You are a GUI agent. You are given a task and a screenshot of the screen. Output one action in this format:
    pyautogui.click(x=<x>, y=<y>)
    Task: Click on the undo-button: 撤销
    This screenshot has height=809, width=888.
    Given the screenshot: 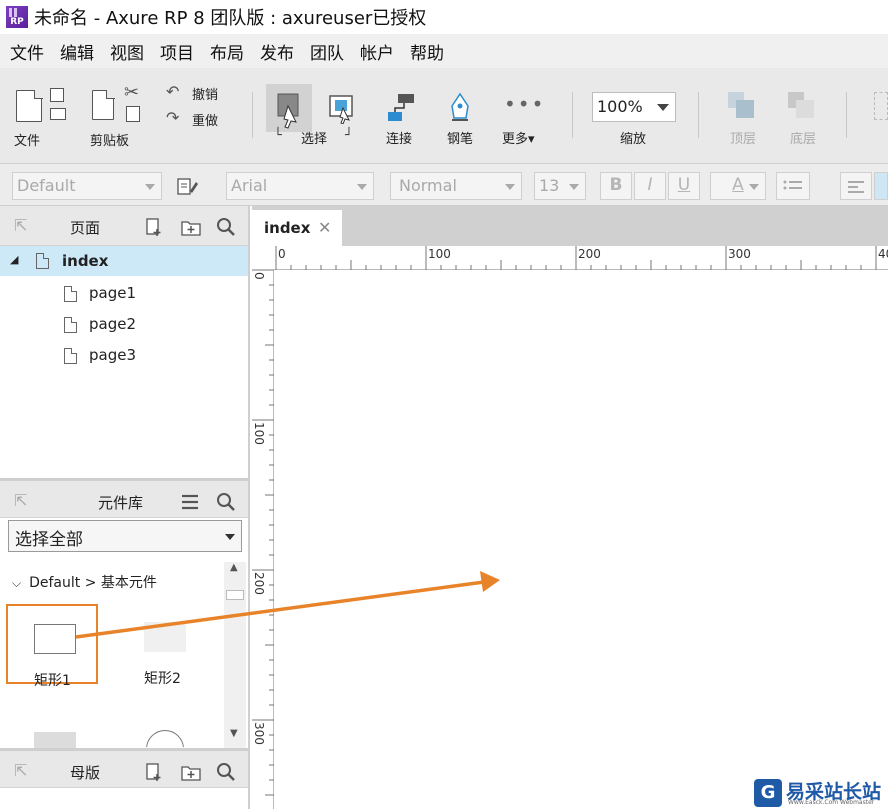 What is the action you would take?
    pyautogui.click(x=205, y=93)
    